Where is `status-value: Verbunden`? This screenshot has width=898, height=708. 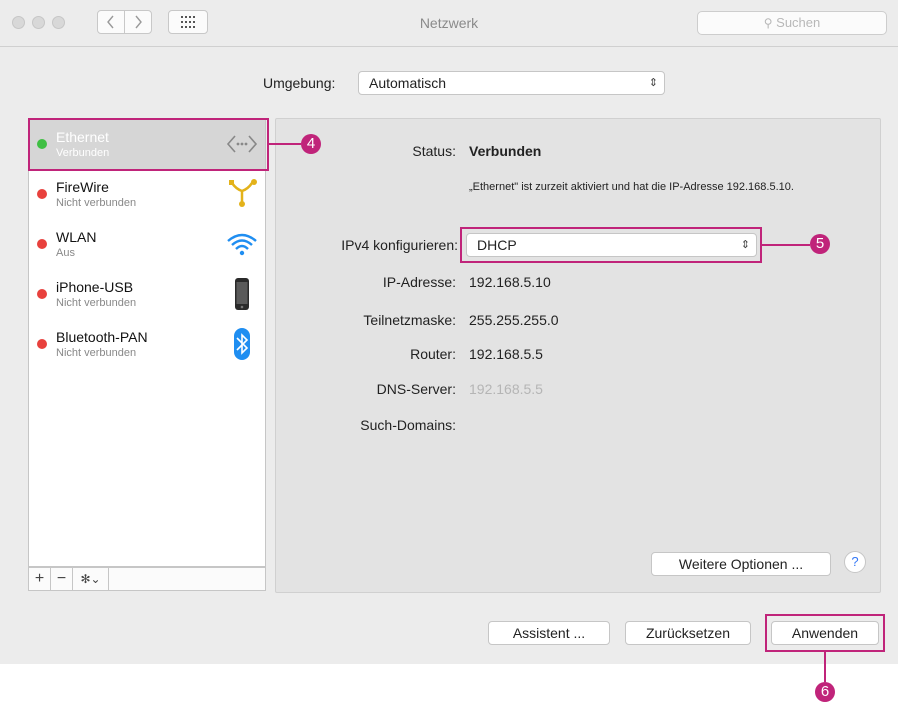 status-value: Verbunden is located at coordinates (505, 151).